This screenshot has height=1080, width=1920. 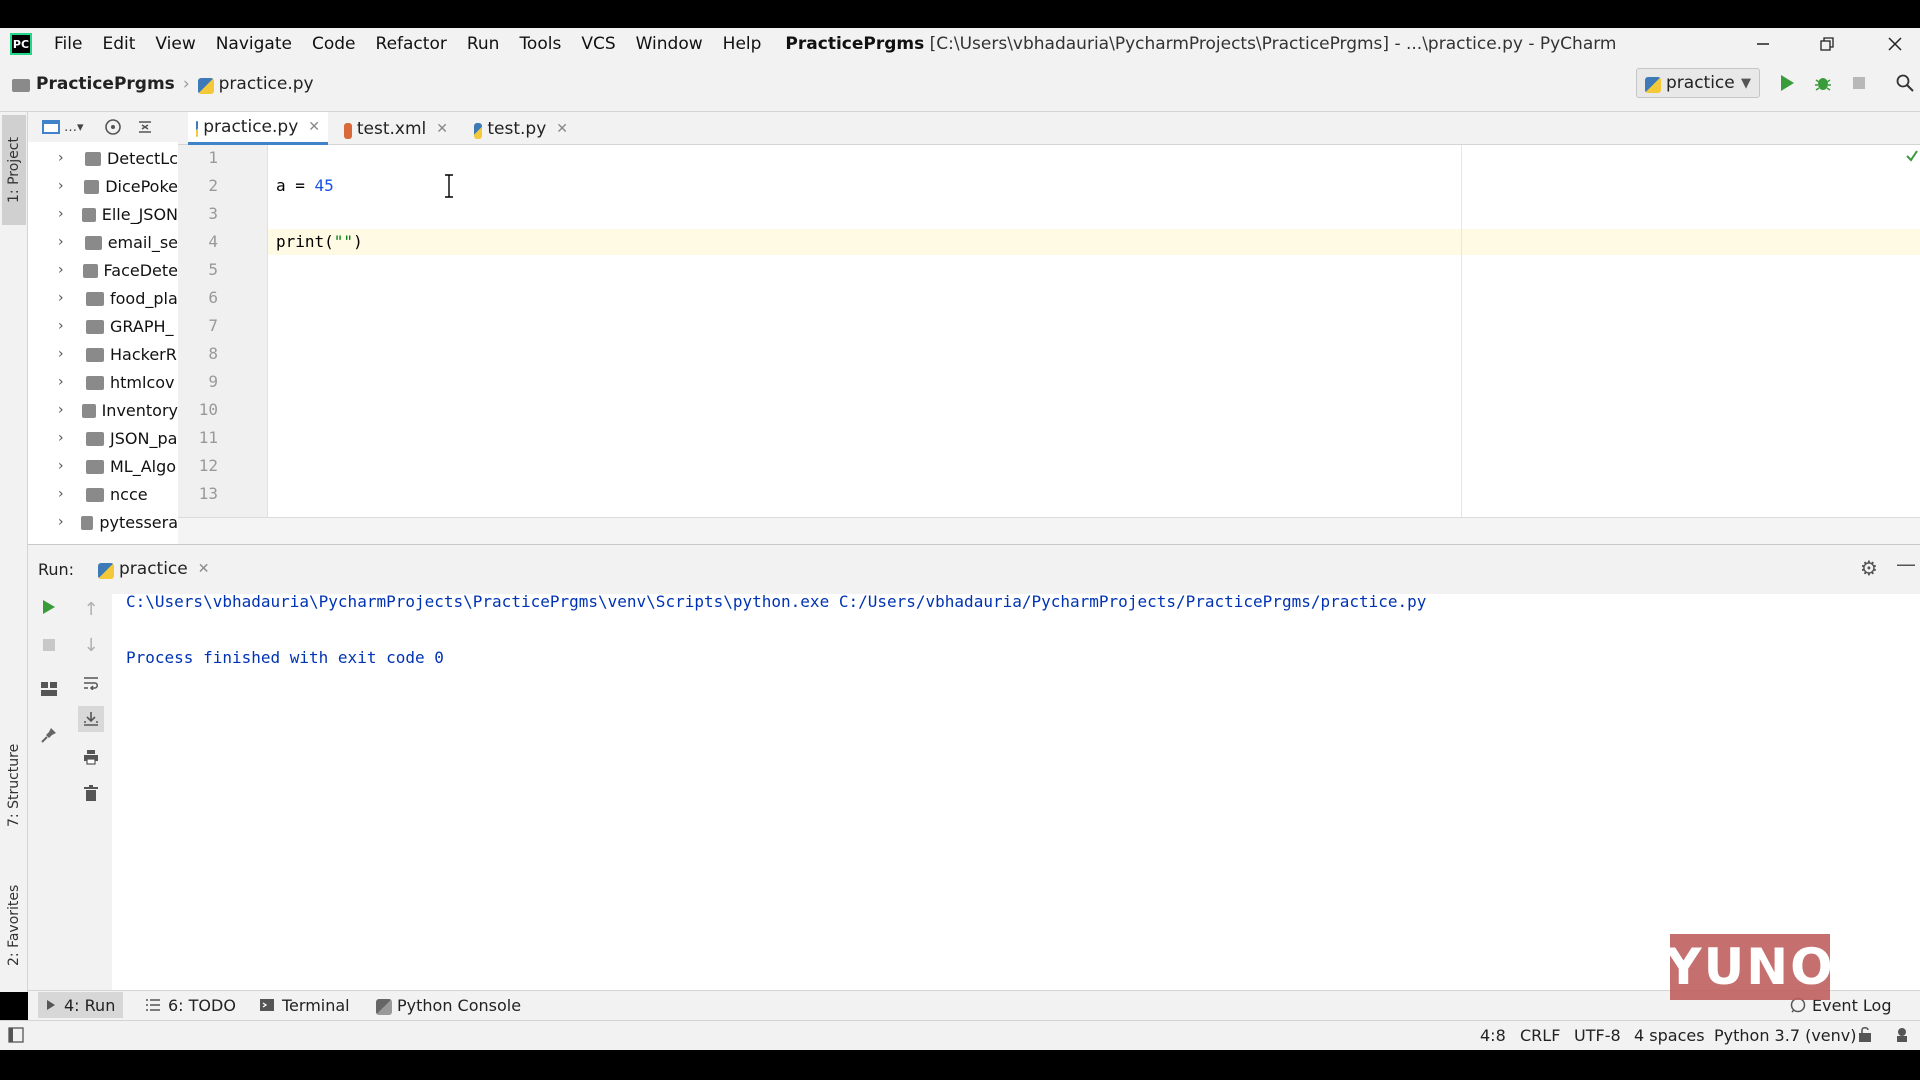 What do you see at coordinates (305, 1005) in the screenshot?
I see `tool-tab-terminal: Terminal` at bounding box center [305, 1005].